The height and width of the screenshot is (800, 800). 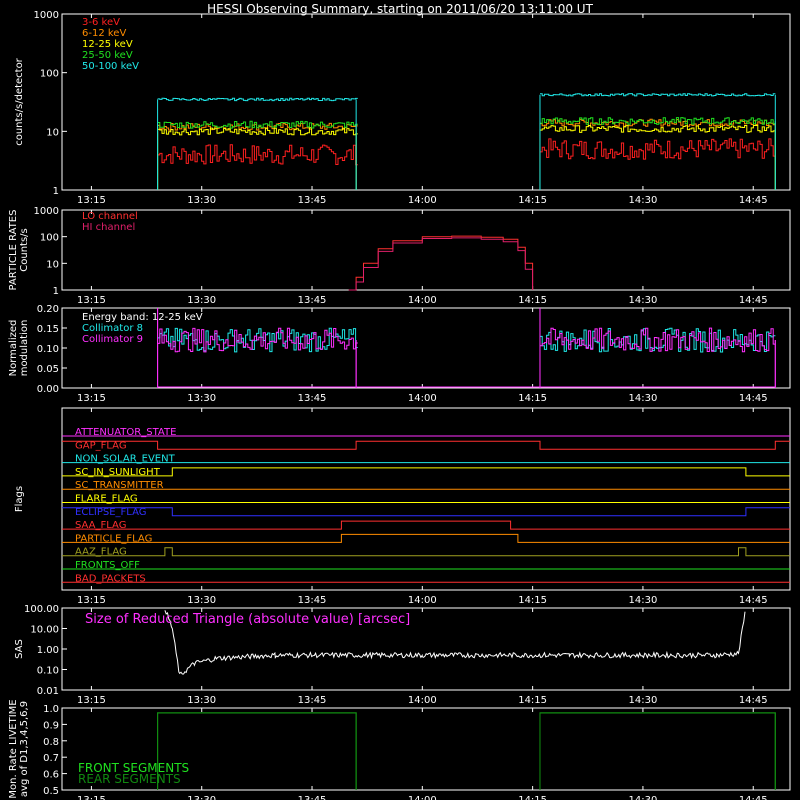 I want to click on y-tick-label: 0.7, so click(x=51, y=758).